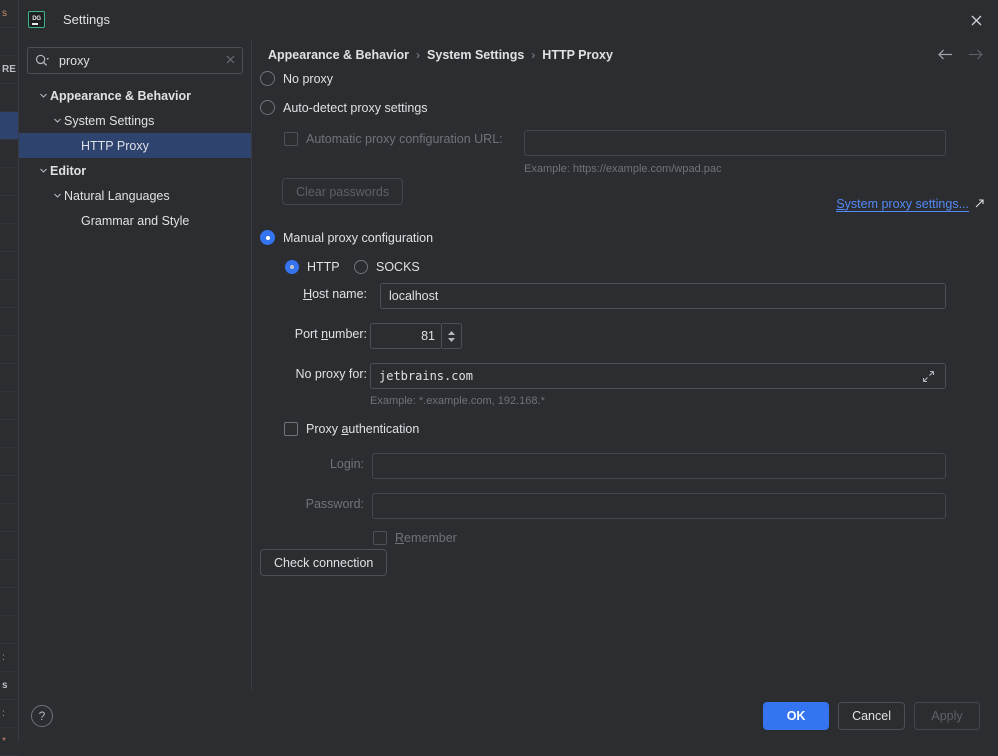 Image resolution: width=998 pixels, height=756 pixels. I want to click on radio-protocol-http-label: HTTP, so click(323, 267).